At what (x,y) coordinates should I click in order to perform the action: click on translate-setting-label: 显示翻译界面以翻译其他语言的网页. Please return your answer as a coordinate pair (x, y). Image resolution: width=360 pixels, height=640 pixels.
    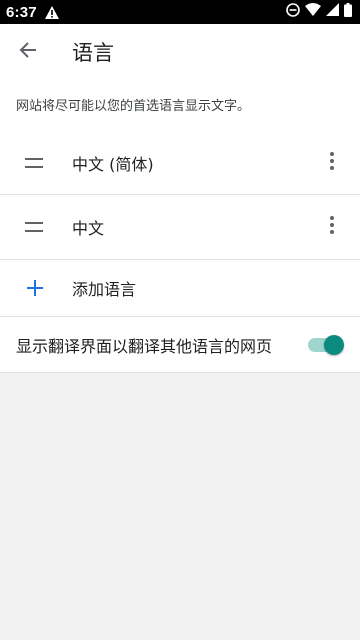
    Looking at the image, I should click on (144, 346).